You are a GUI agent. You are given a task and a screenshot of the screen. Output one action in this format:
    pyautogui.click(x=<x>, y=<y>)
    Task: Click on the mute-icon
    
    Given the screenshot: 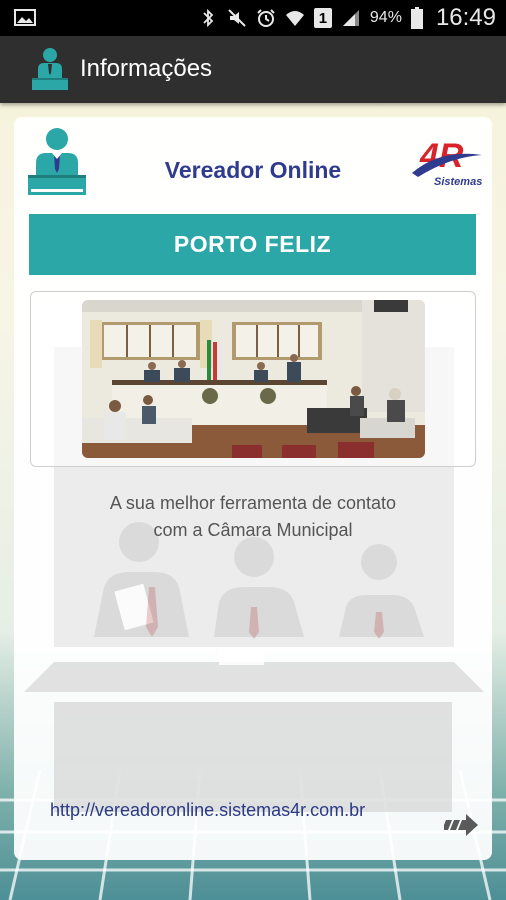 What is the action you would take?
    pyautogui.click(x=237, y=18)
    